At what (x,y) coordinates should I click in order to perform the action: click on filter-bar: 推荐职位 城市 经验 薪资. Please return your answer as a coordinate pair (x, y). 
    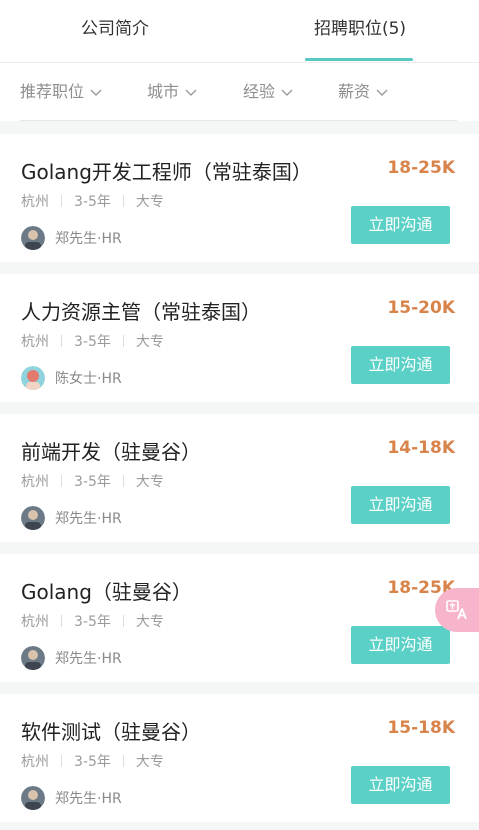
    Looking at the image, I should click on (239, 92).